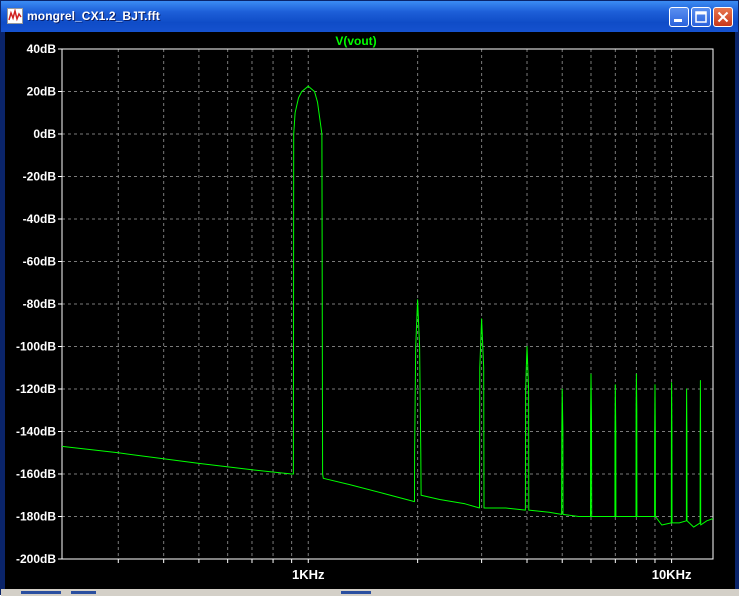 The height and width of the screenshot is (596, 739). Describe the element at coordinates (36, 347) in the screenshot. I see `y-tick-label: -100dB` at that location.